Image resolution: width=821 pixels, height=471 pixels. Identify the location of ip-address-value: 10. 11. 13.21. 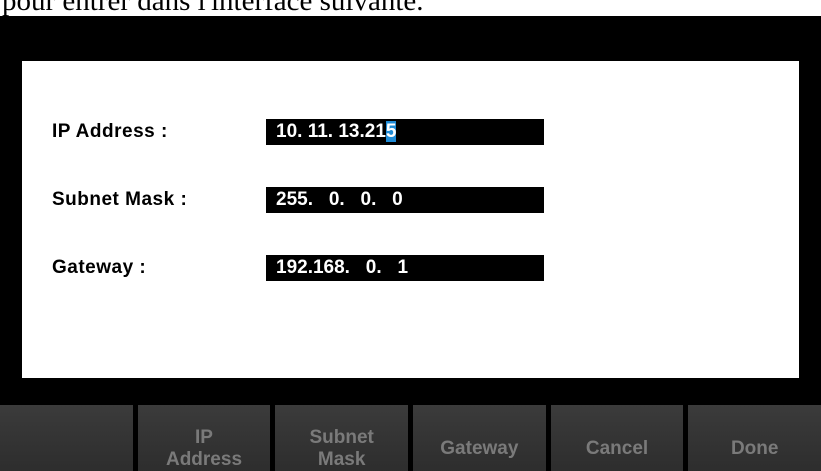
(331, 131).